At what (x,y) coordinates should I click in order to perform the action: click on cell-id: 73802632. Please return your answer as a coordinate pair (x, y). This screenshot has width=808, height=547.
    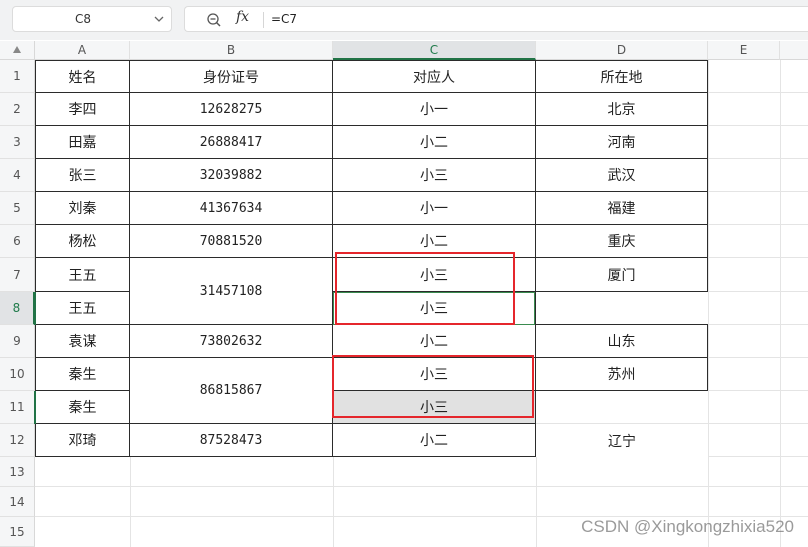
    Looking at the image, I should click on (231, 341).